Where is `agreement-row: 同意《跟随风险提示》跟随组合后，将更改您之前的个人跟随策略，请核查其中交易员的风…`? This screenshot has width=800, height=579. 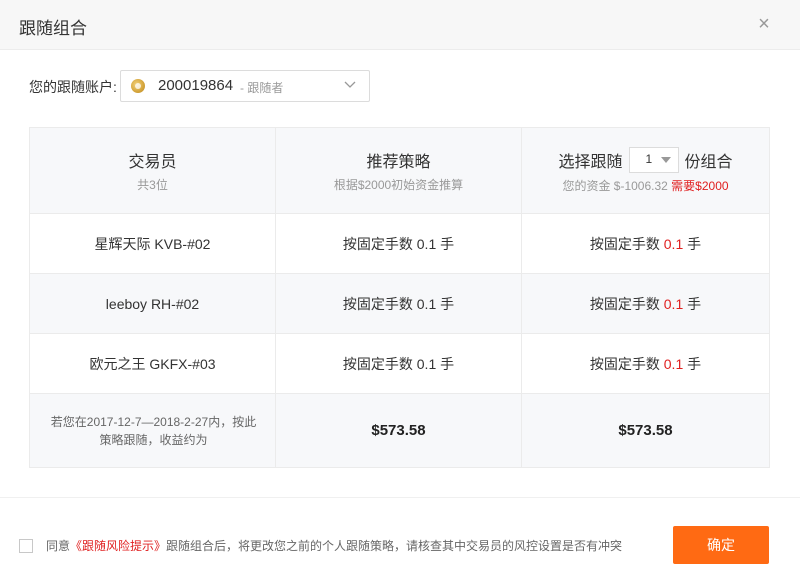
agreement-row: 同意《跟随风险提示》跟随组合后，将更改您之前的个人跟随策略，请核查其中交易员的风… is located at coordinates (320, 545).